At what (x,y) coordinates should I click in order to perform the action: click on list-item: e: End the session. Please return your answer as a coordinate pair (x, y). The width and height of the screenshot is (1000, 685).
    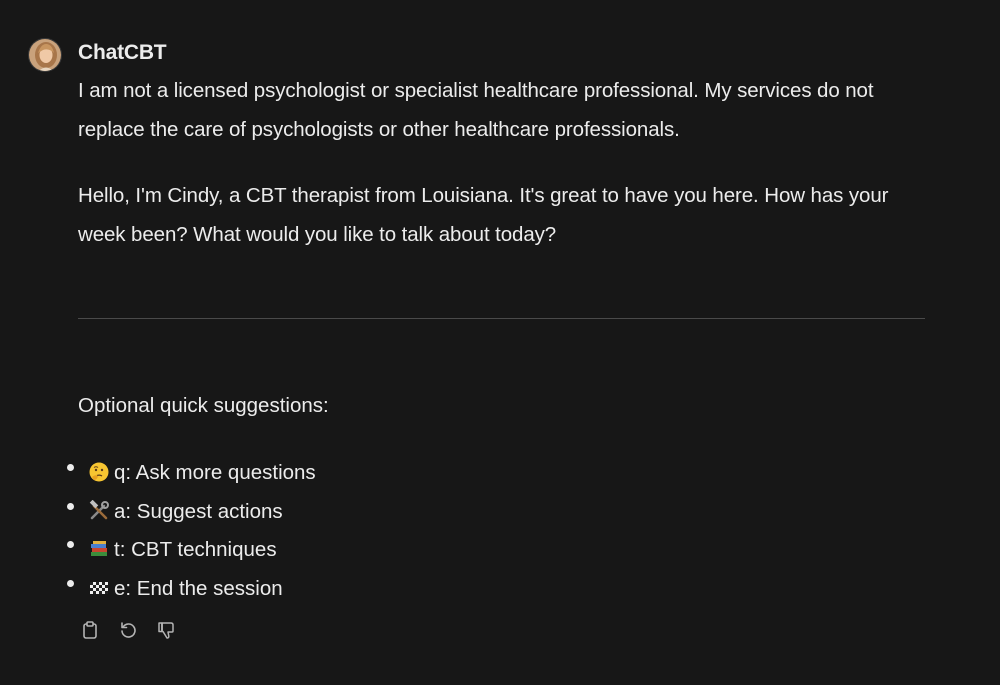
    Looking at the image, I should click on (189, 589).